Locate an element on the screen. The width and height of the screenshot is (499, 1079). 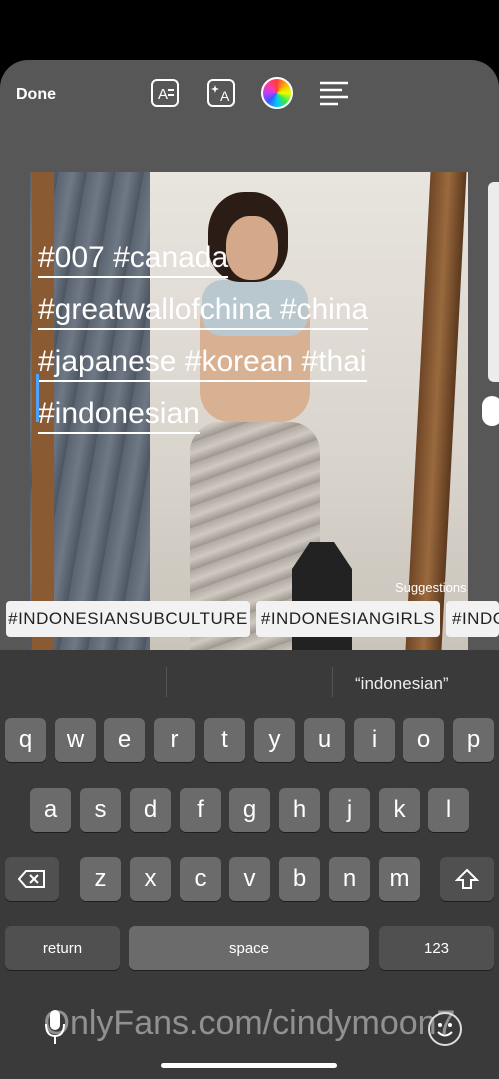
key-k: k is located at coordinates (399, 810).